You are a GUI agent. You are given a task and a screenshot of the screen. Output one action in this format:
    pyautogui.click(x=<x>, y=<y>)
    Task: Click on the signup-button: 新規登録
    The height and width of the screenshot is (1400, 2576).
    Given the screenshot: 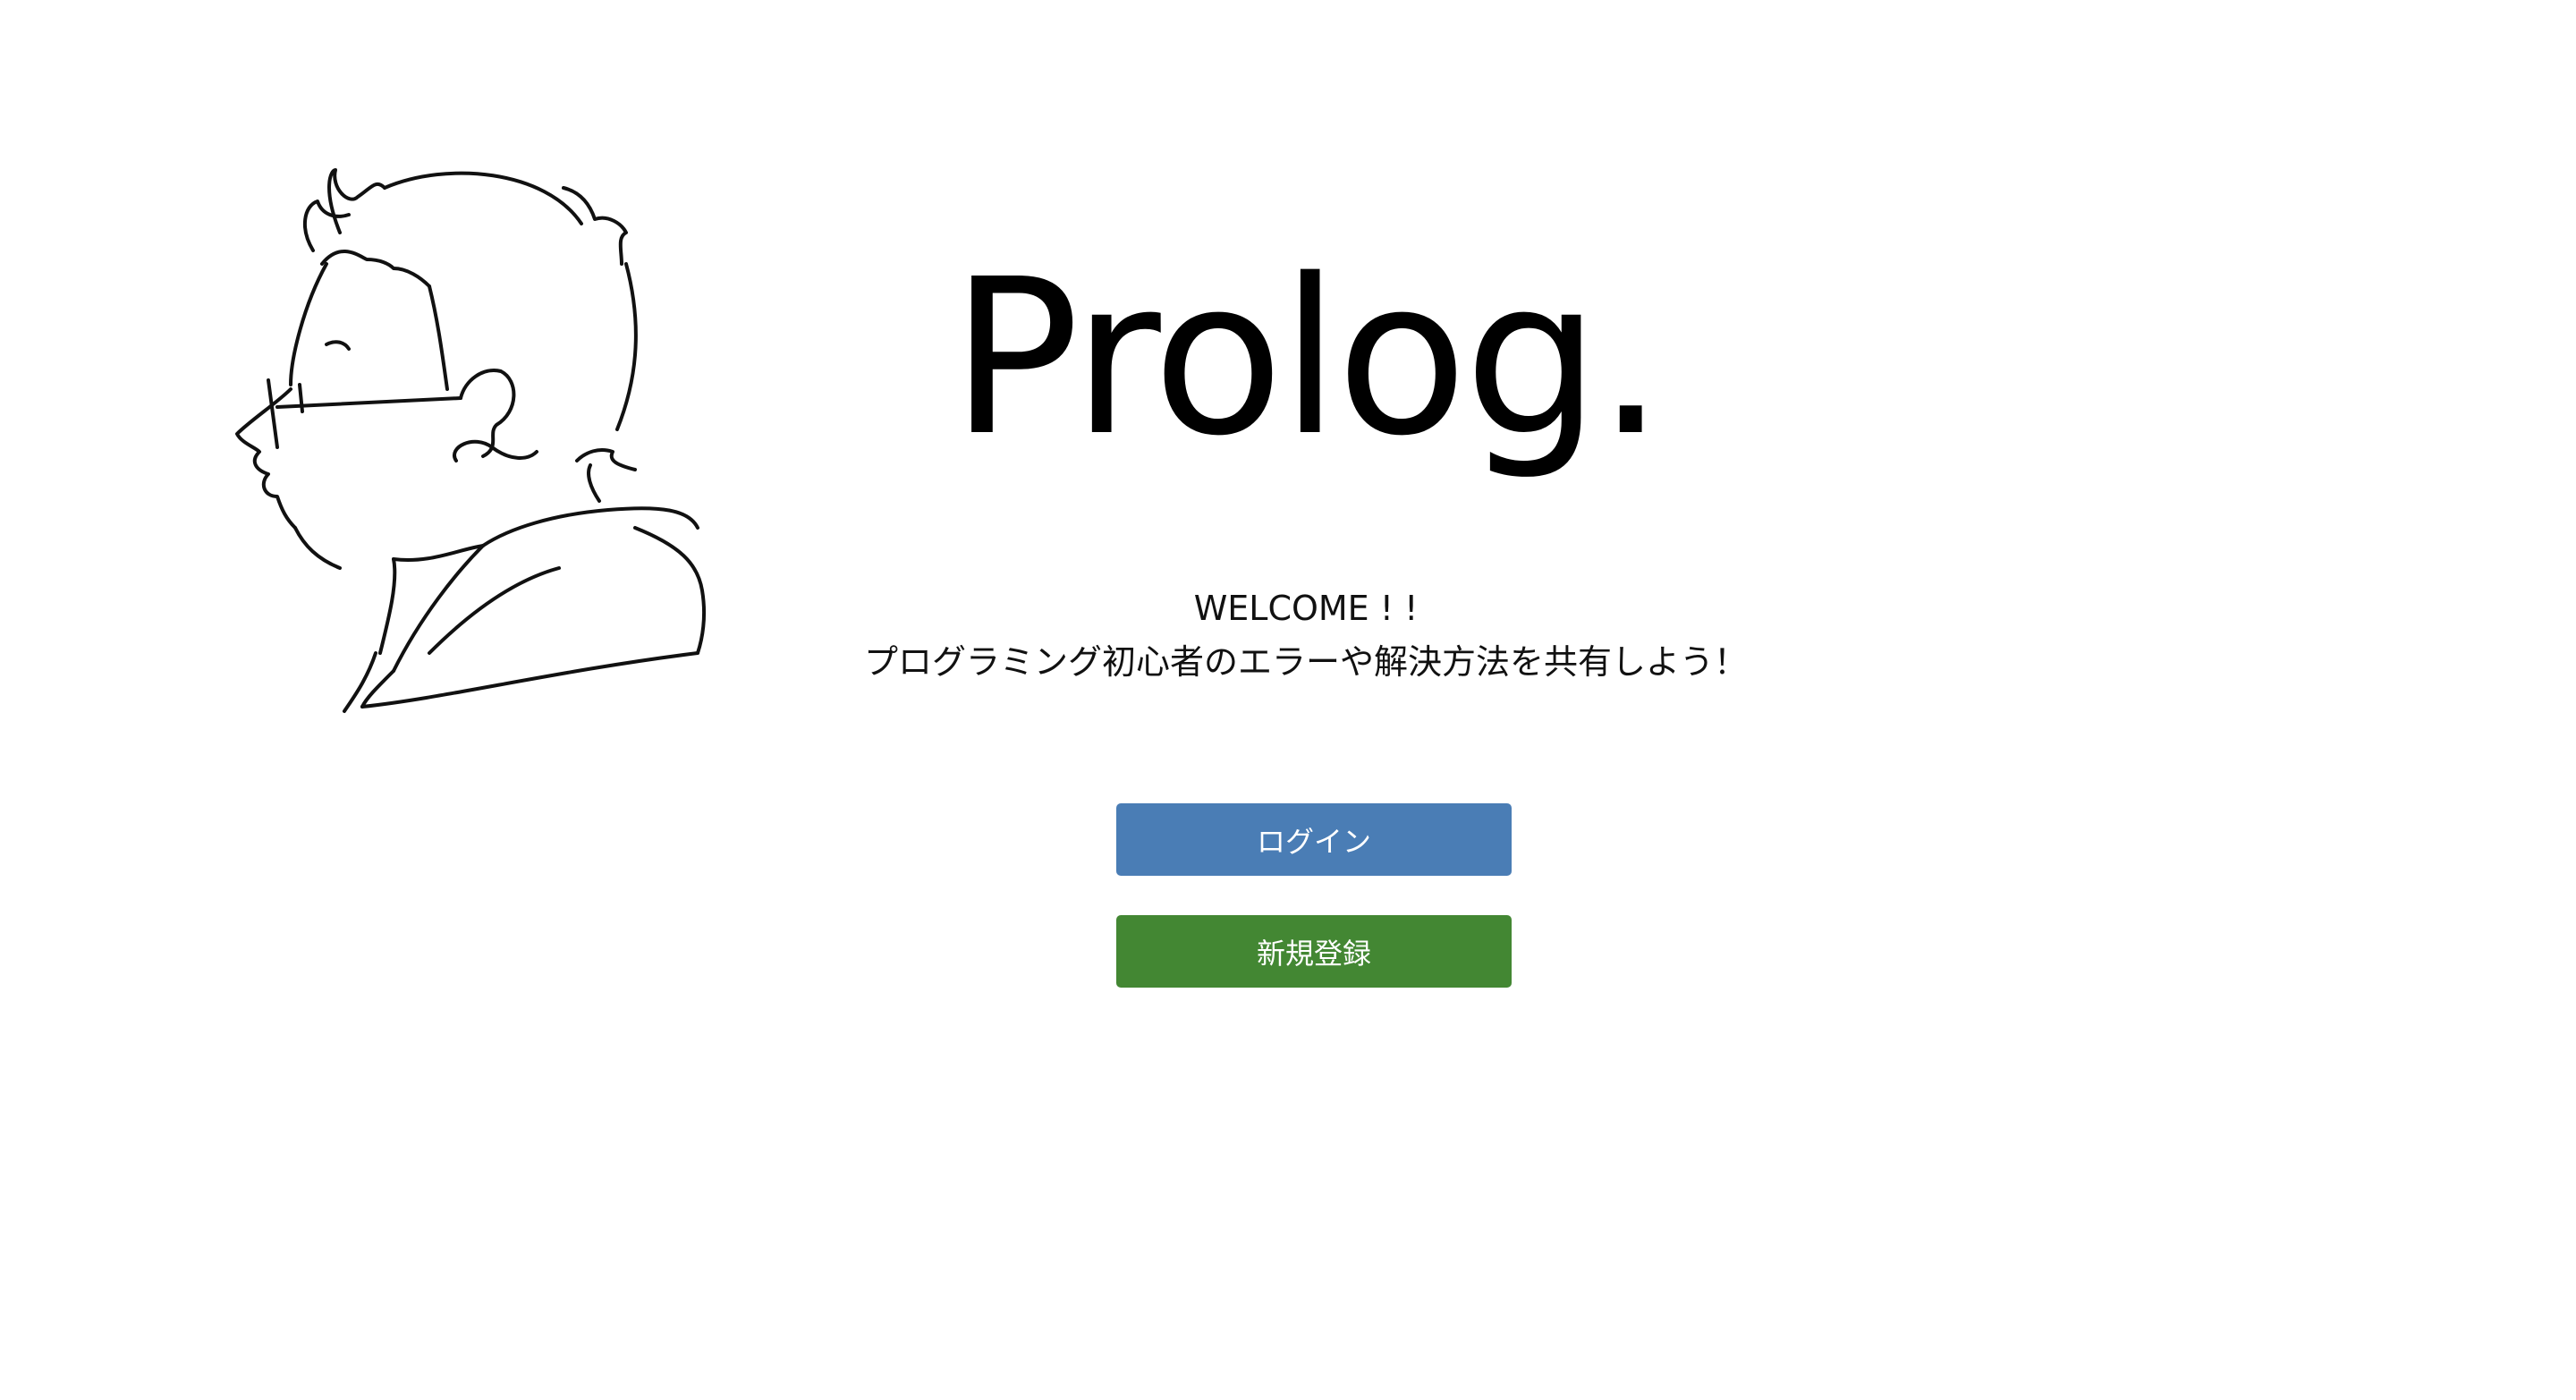 What is the action you would take?
    pyautogui.click(x=1314, y=951)
    